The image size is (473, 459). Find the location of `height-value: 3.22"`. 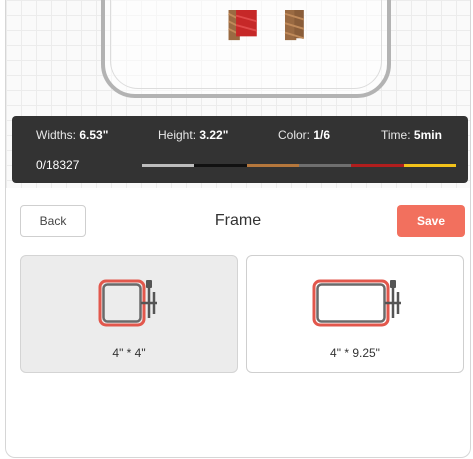

height-value: 3.22" is located at coordinates (214, 135).